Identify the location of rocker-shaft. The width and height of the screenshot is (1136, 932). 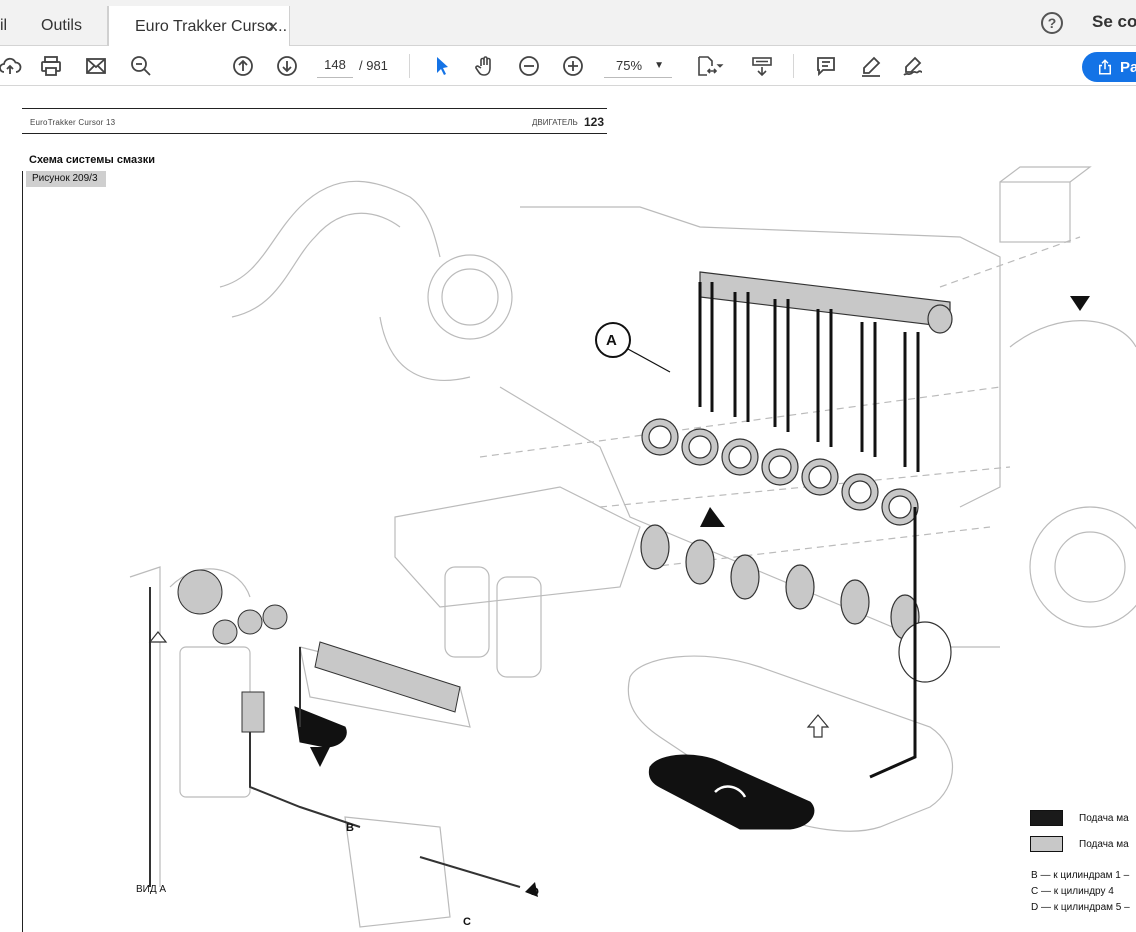
(826, 302).